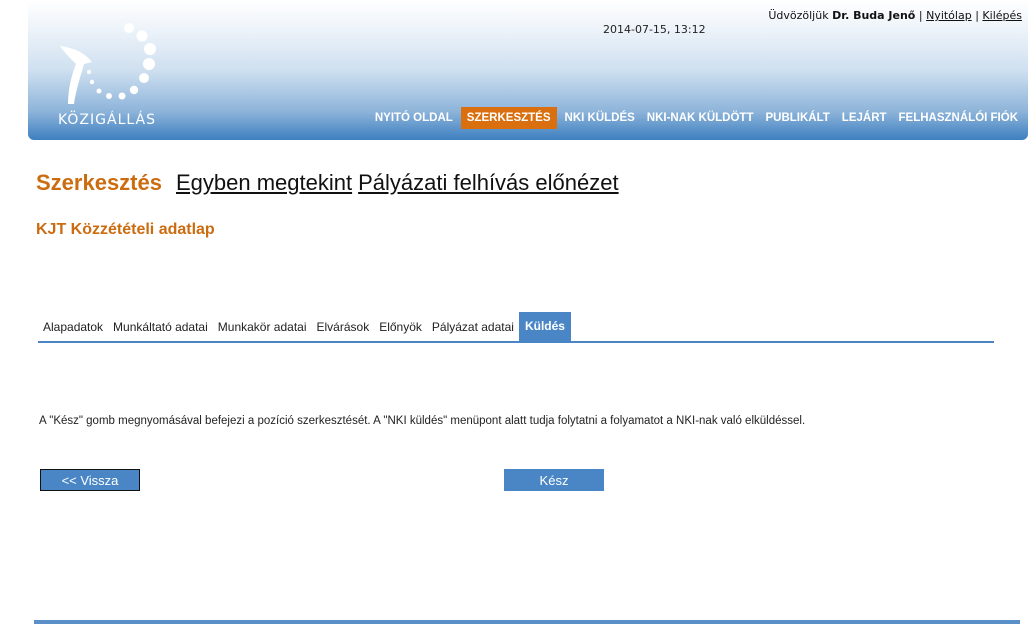  I want to click on page-title: Szerkesztés, so click(99, 182).